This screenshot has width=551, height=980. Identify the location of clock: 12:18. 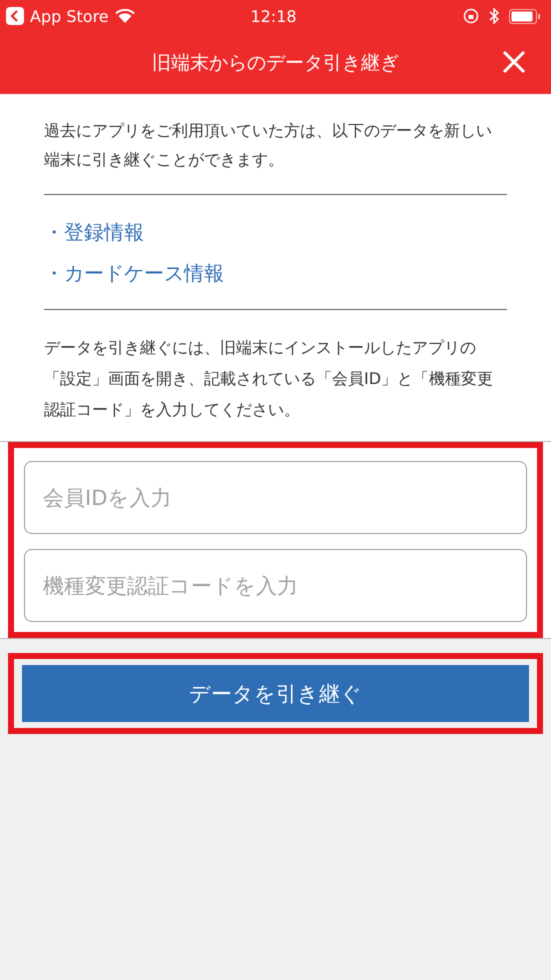
(273, 16).